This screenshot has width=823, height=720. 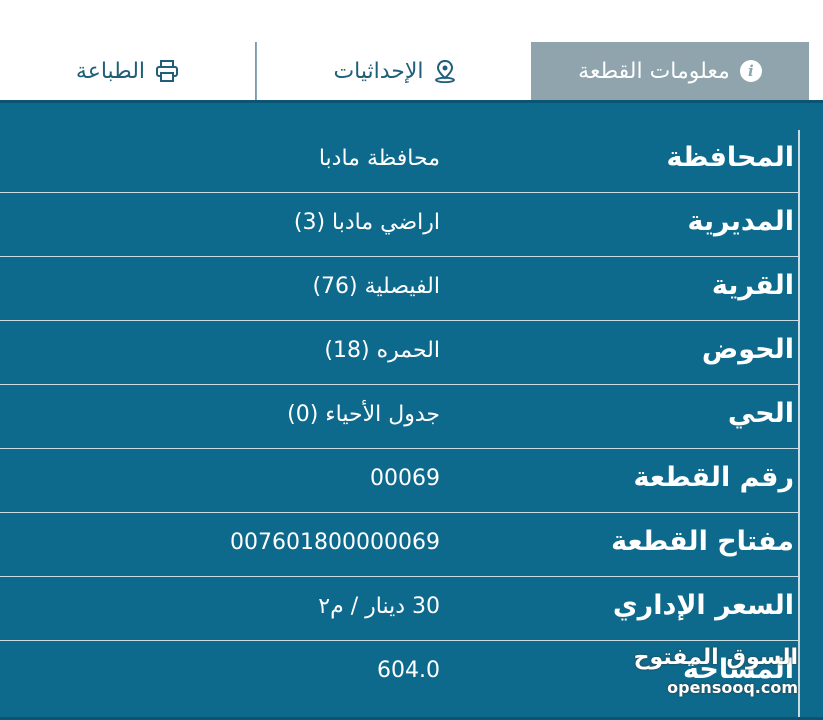 I want to click on row-label: القرية, so click(x=752, y=285).